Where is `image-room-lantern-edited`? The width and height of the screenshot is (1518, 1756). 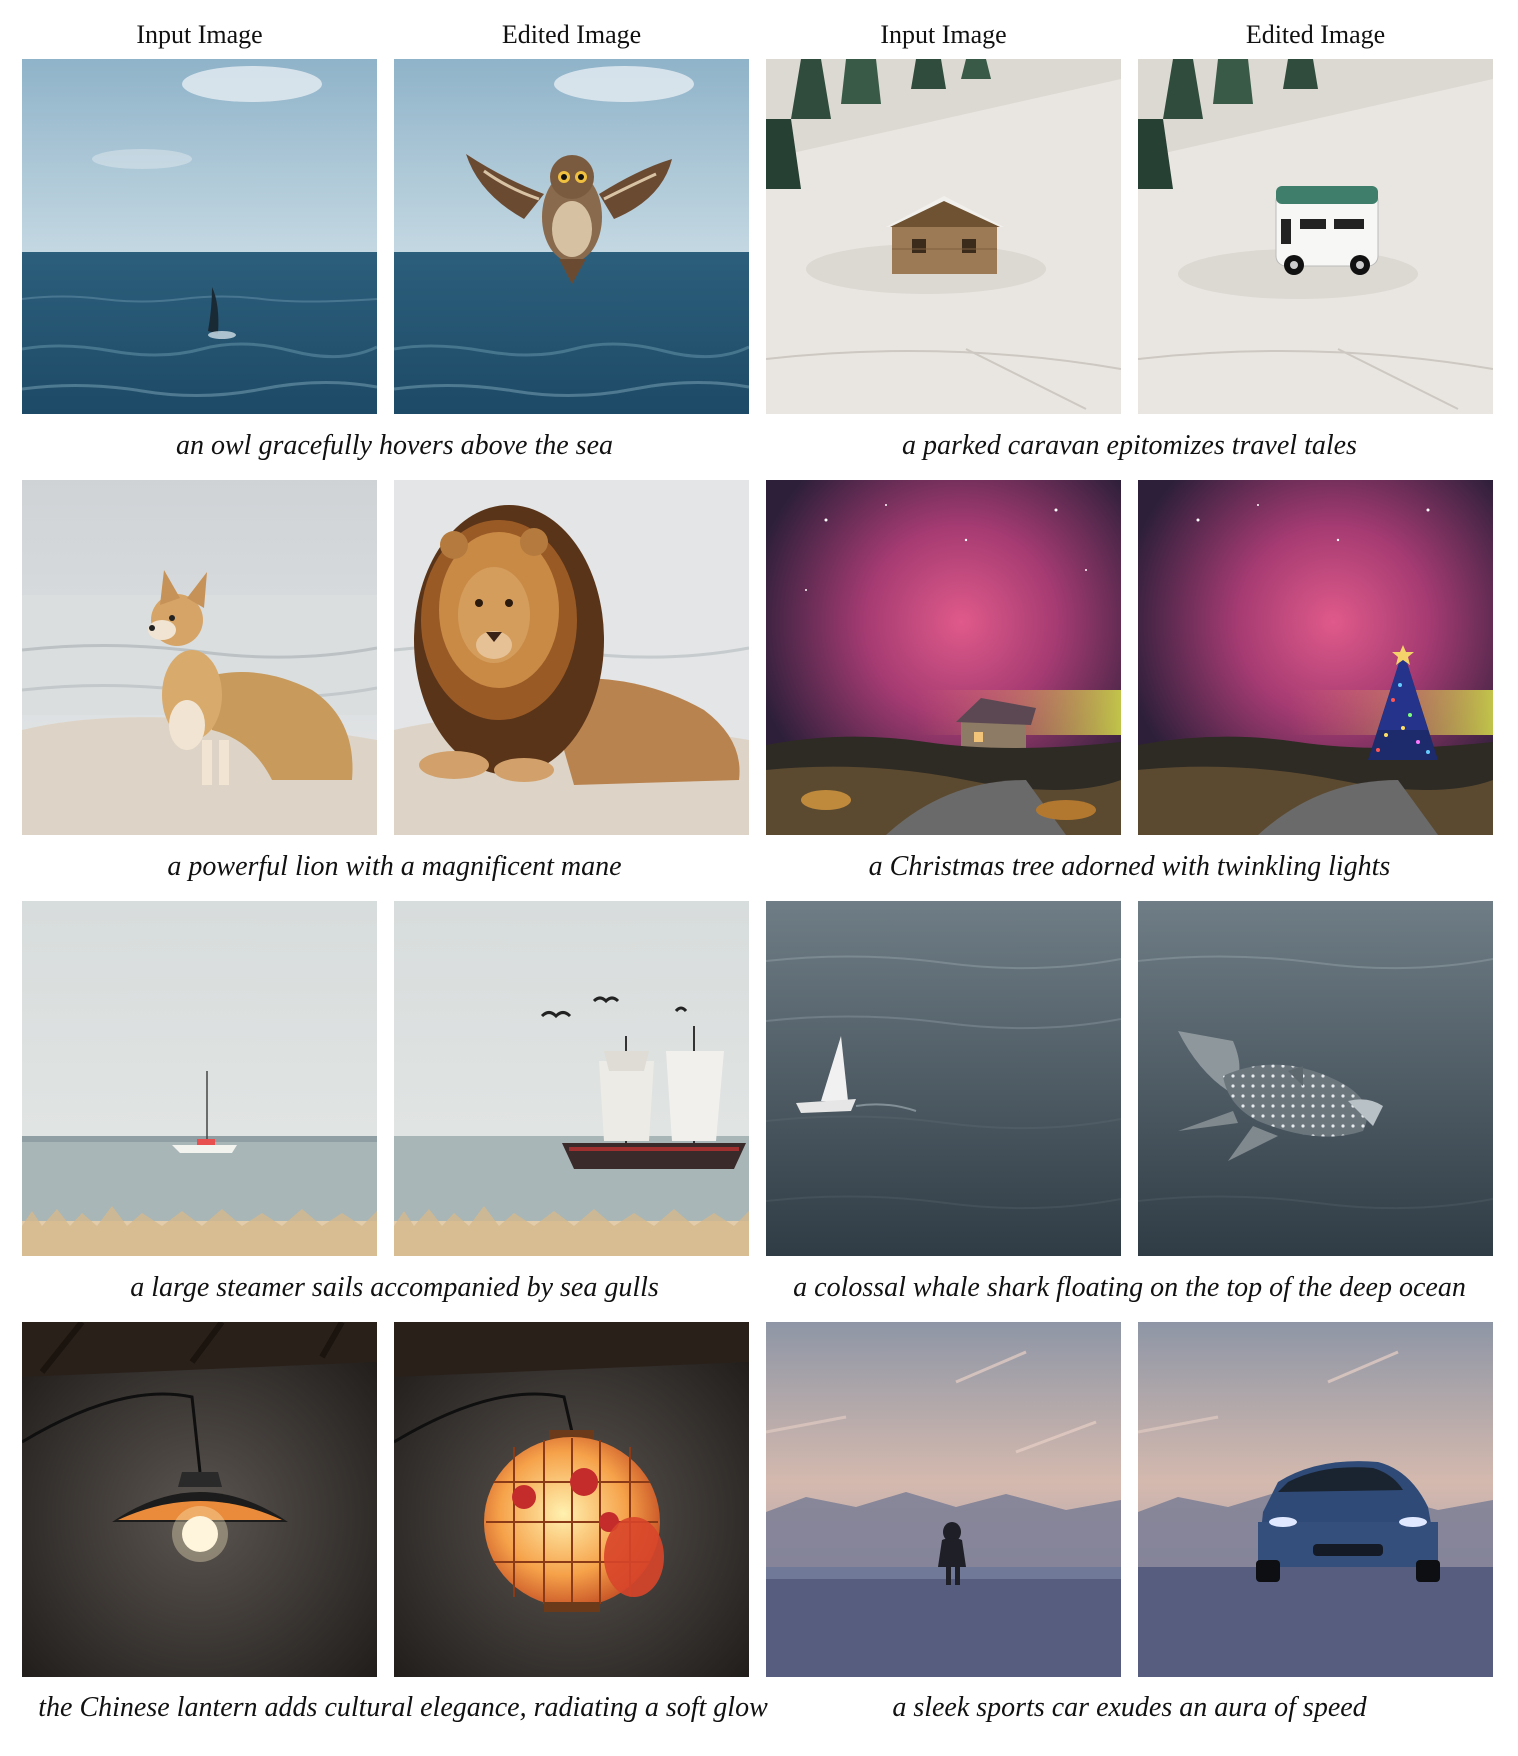 image-room-lantern-edited is located at coordinates (571, 1499).